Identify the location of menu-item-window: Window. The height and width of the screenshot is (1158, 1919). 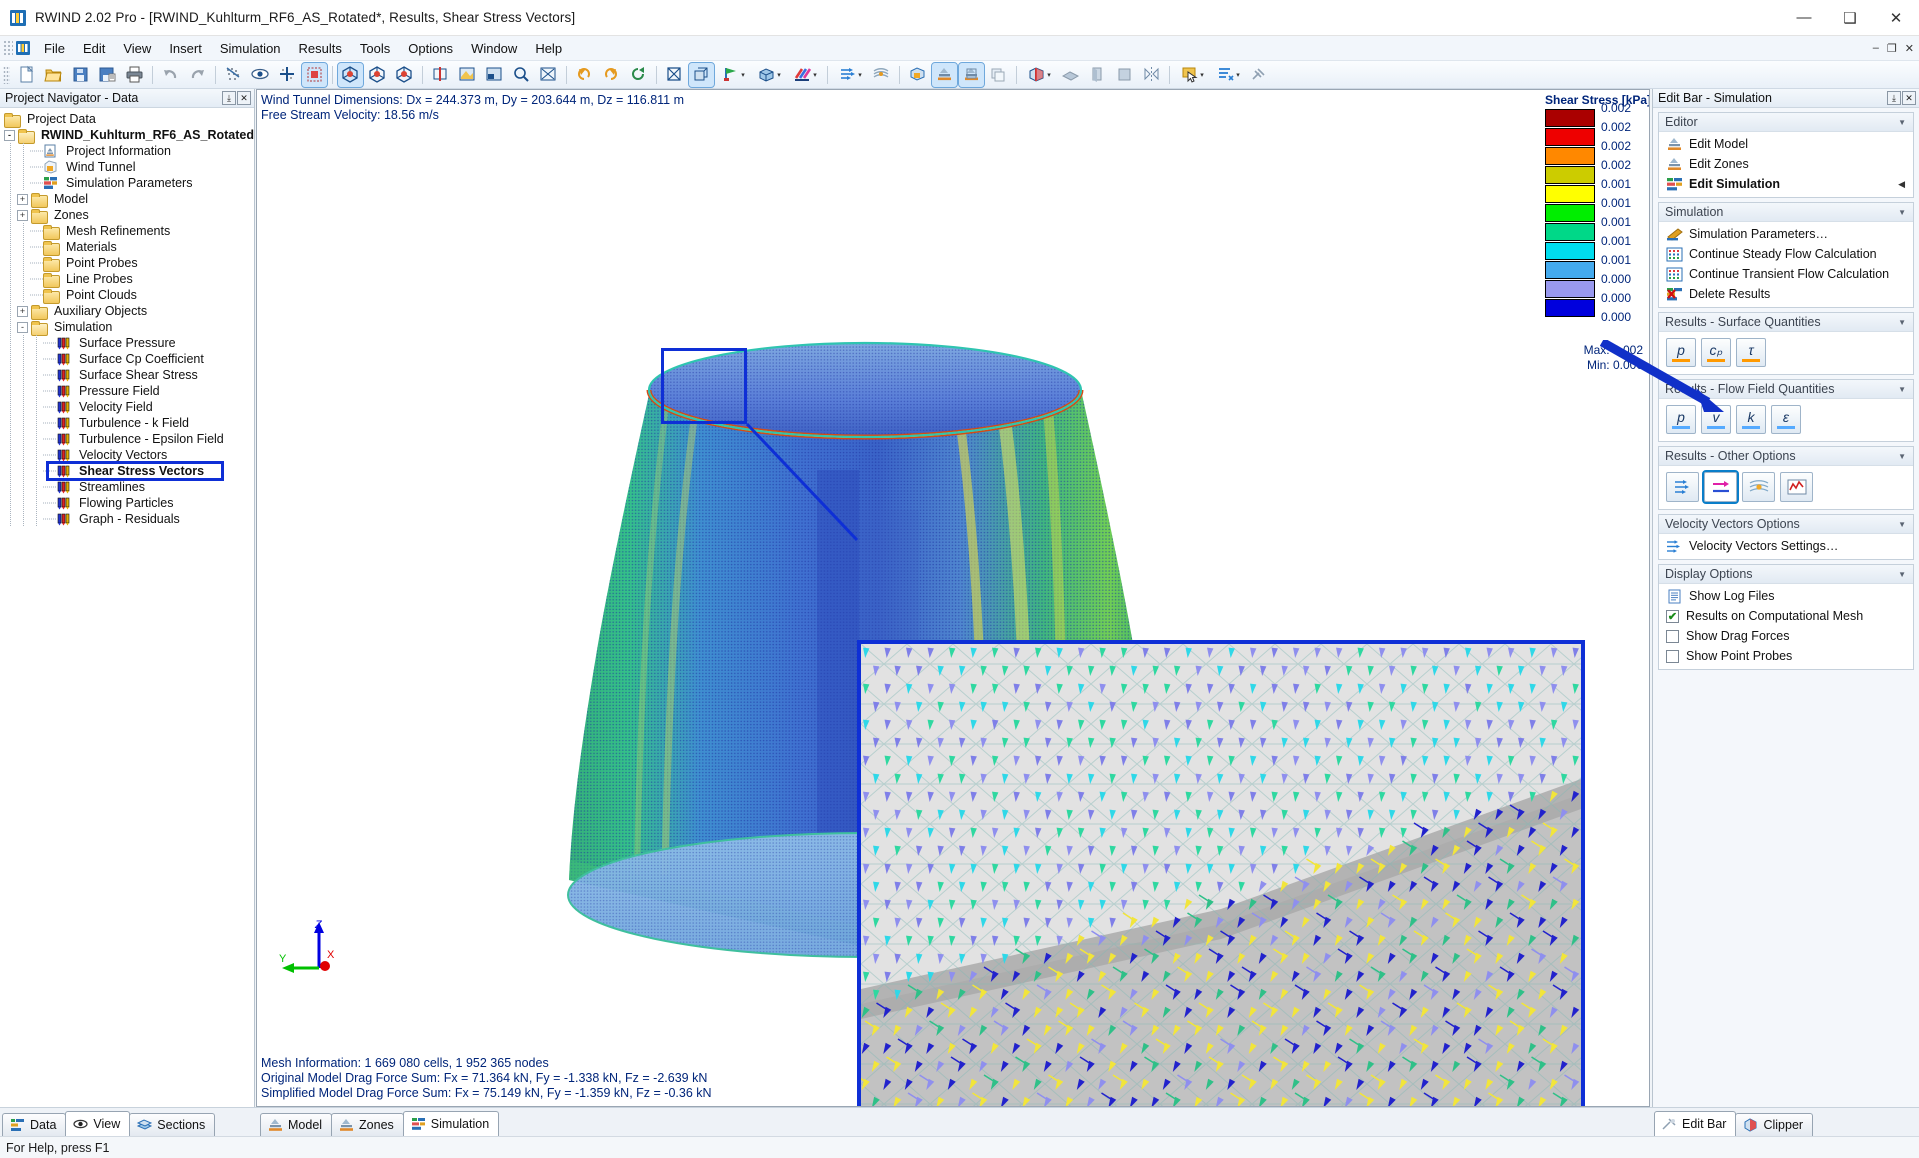
(494, 48).